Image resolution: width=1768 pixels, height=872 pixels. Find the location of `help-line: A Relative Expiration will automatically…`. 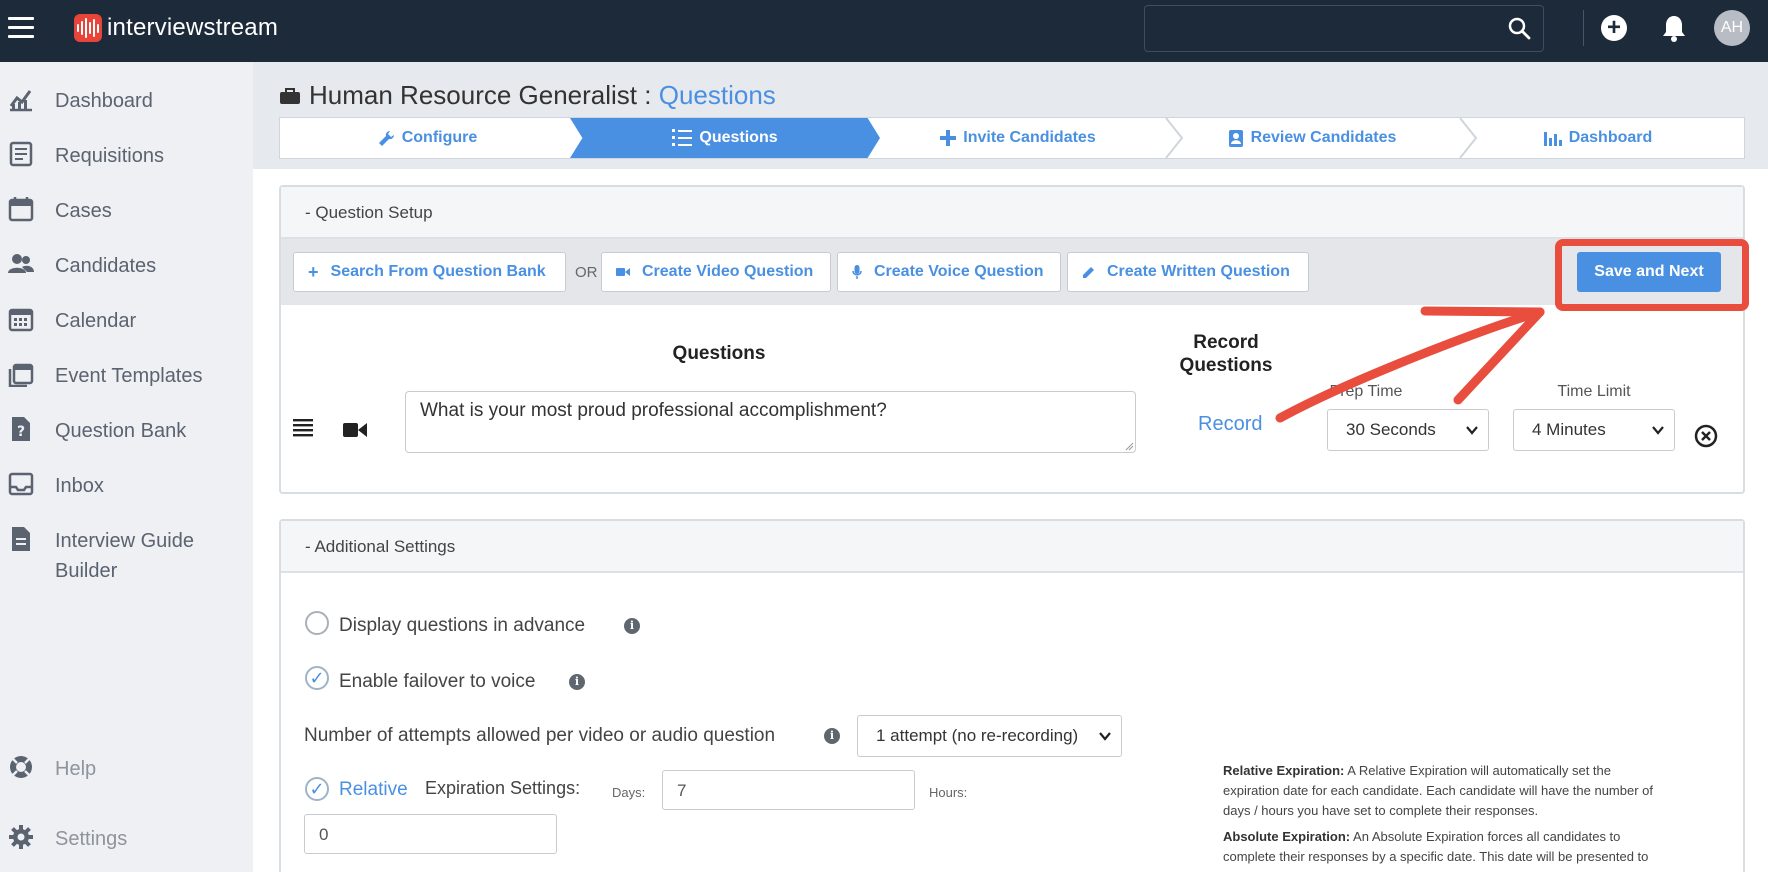

help-line: A Relative Expiration will automatically… is located at coordinates (1478, 770).